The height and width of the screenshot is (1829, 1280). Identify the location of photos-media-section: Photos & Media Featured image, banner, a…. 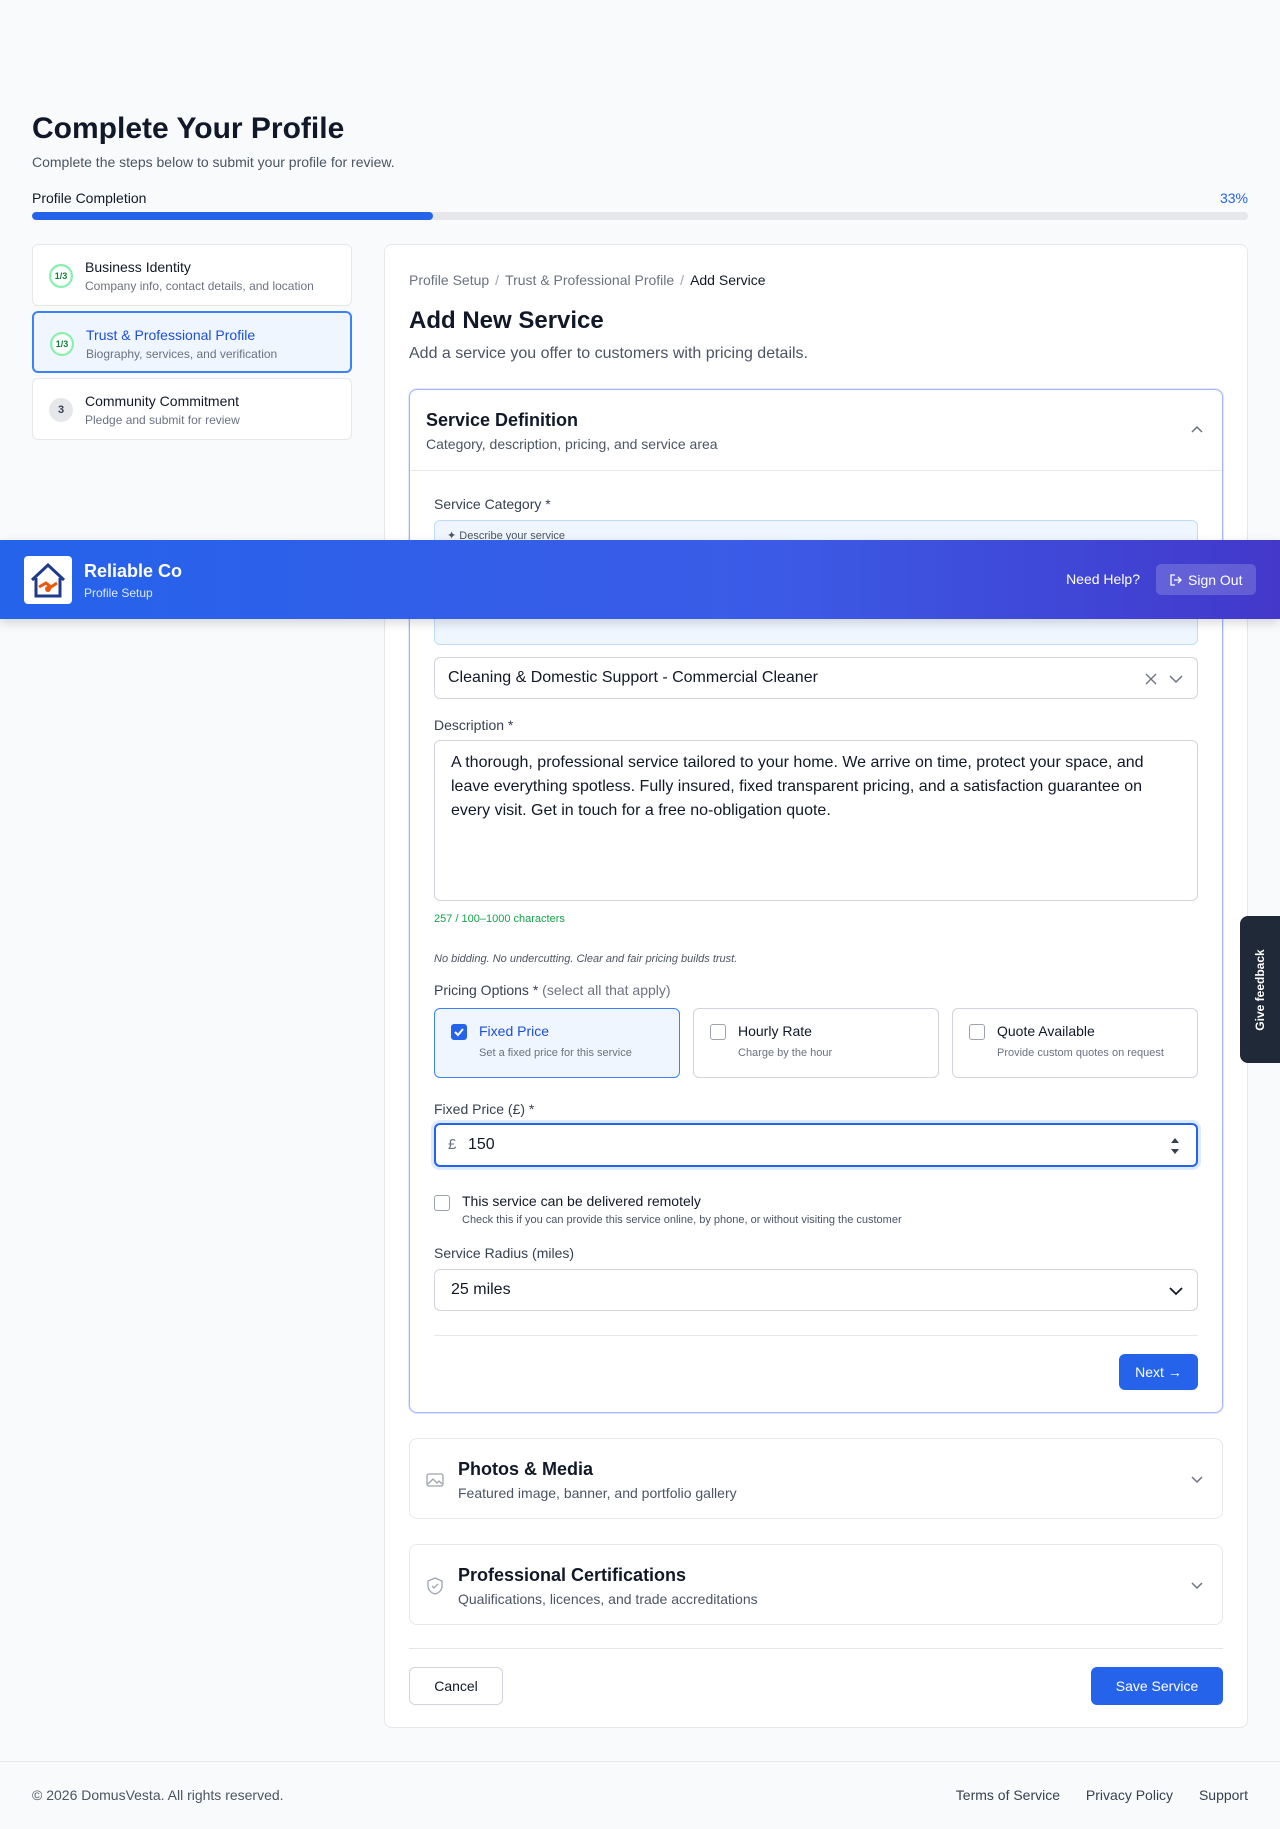
(816, 1478).